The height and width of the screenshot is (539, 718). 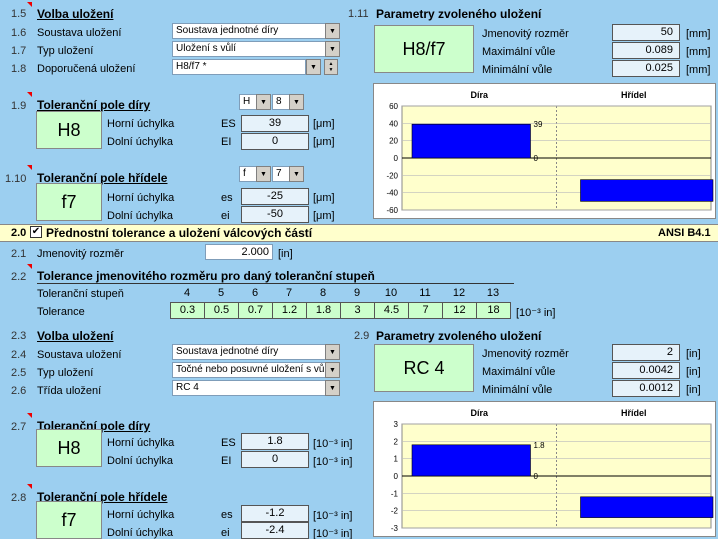 What do you see at coordinates (289, 310) in the screenshot?
I see `tolerance-cell: 1.2` at bounding box center [289, 310].